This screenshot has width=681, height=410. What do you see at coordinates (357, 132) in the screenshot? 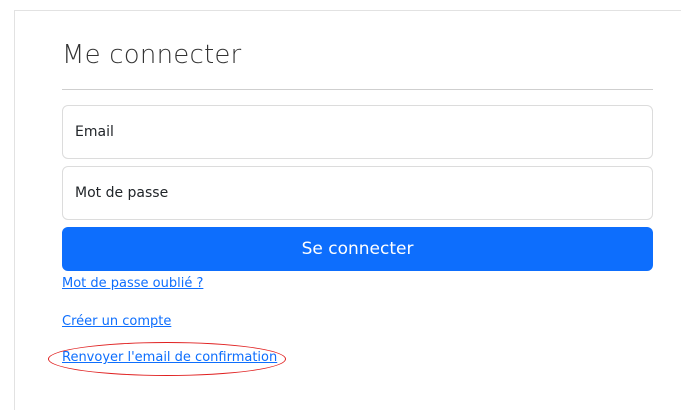
I see `email-field` at bounding box center [357, 132].